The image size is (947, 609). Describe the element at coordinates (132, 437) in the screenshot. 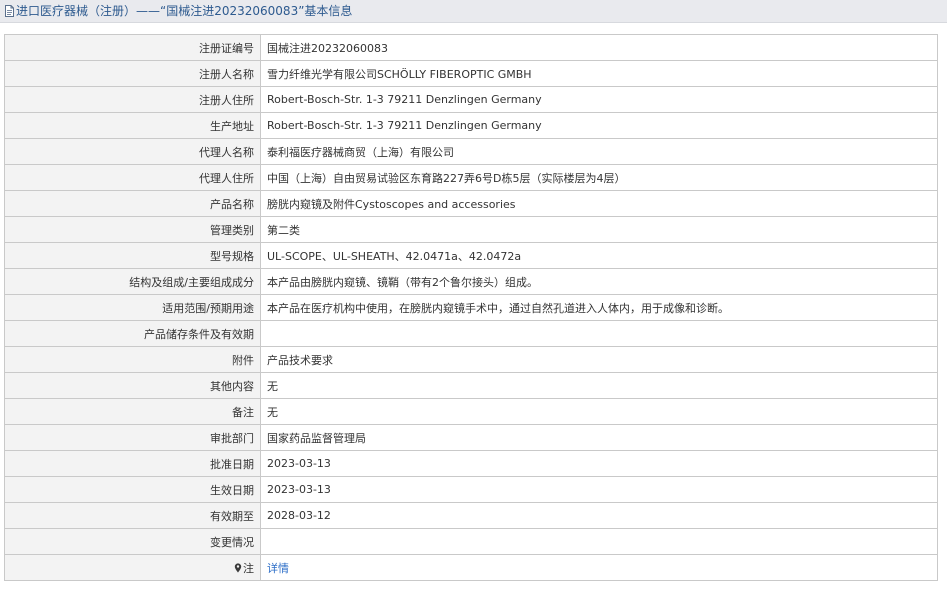

I see `row-label: 审批部门` at that location.